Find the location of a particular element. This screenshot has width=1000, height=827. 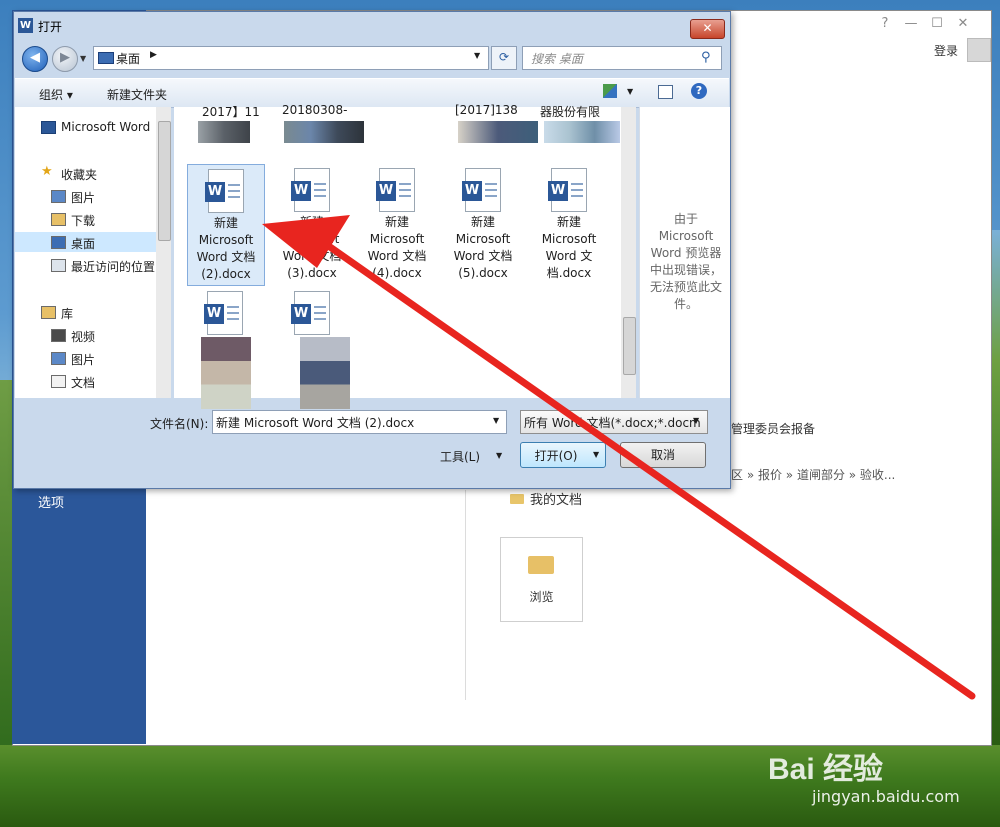

arrow-head is located at coordinates (306, 241).